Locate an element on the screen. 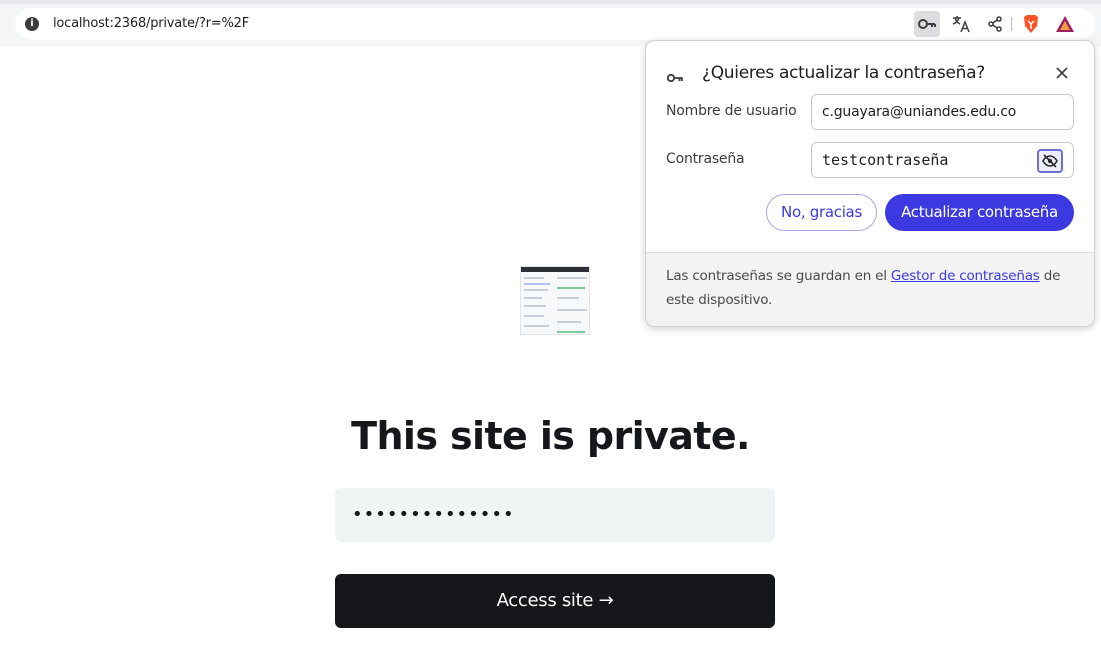 The width and height of the screenshot is (1101, 668). hide-password-icon is located at coordinates (1050, 161).